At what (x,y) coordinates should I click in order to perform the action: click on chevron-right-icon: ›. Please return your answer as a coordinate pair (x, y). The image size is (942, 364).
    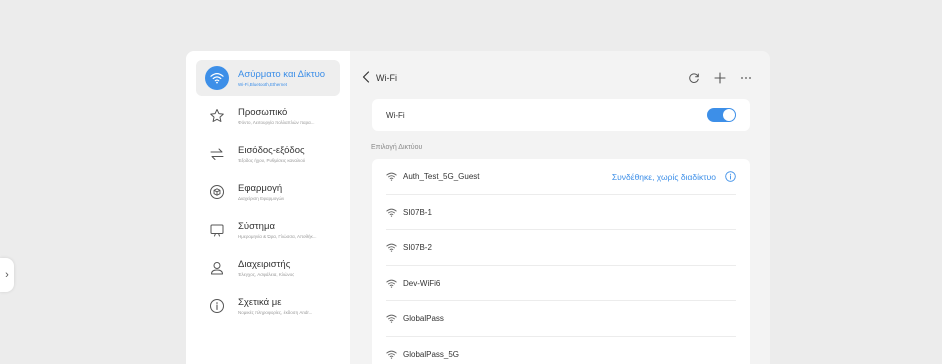
    Looking at the image, I should click on (7, 275).